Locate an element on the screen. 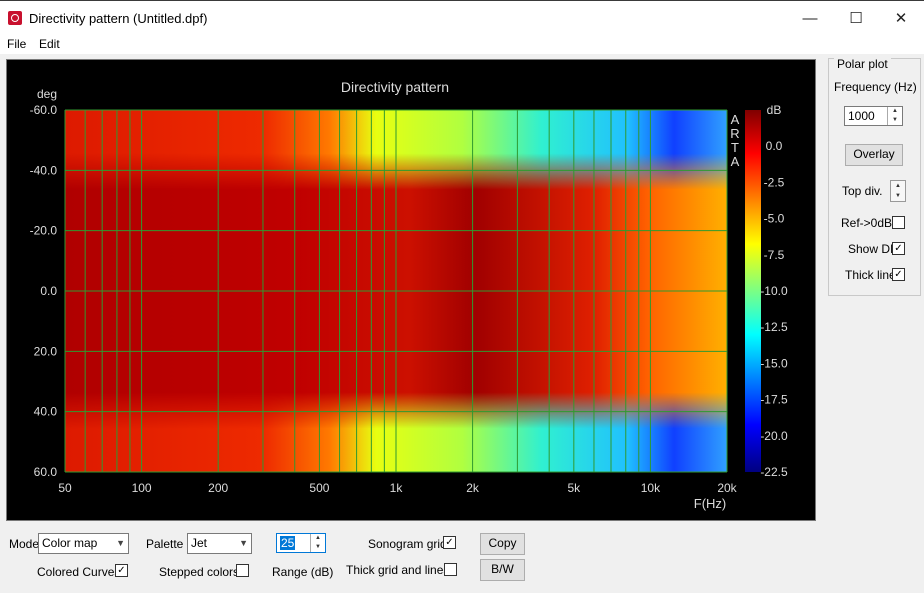 The height and width of the screenshot is (593, 924). thick-line-label: Thick line is located at coordinates (870, 275).